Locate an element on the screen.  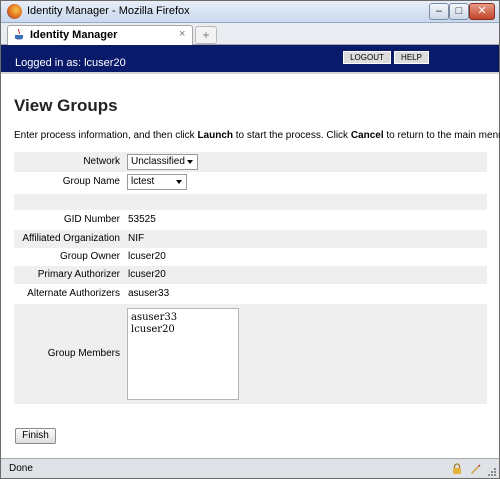
network-select: Unclassified is located at coordinates (162, 162).